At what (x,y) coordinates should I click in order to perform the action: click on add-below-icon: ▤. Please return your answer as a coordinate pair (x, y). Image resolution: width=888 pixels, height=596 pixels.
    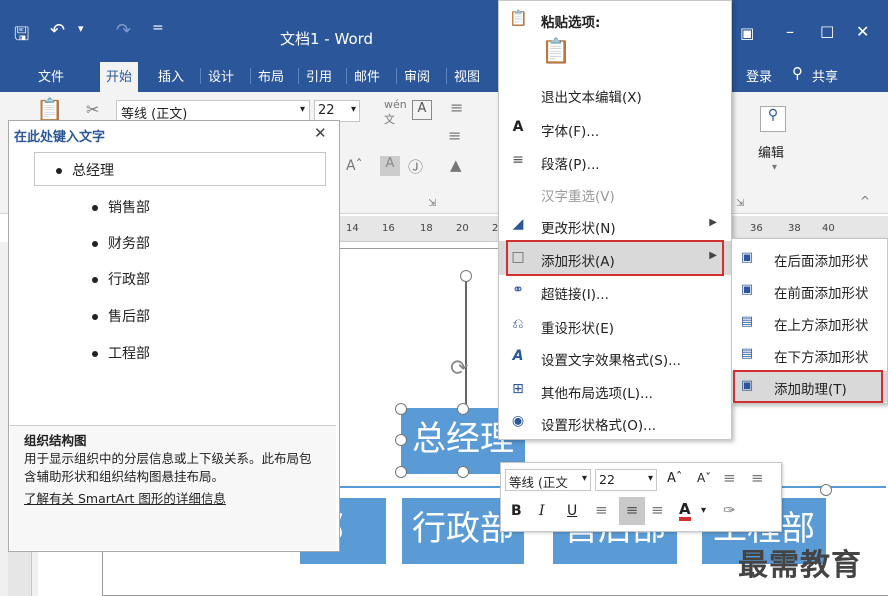
    Looking at the image, I should click on (747, 353).